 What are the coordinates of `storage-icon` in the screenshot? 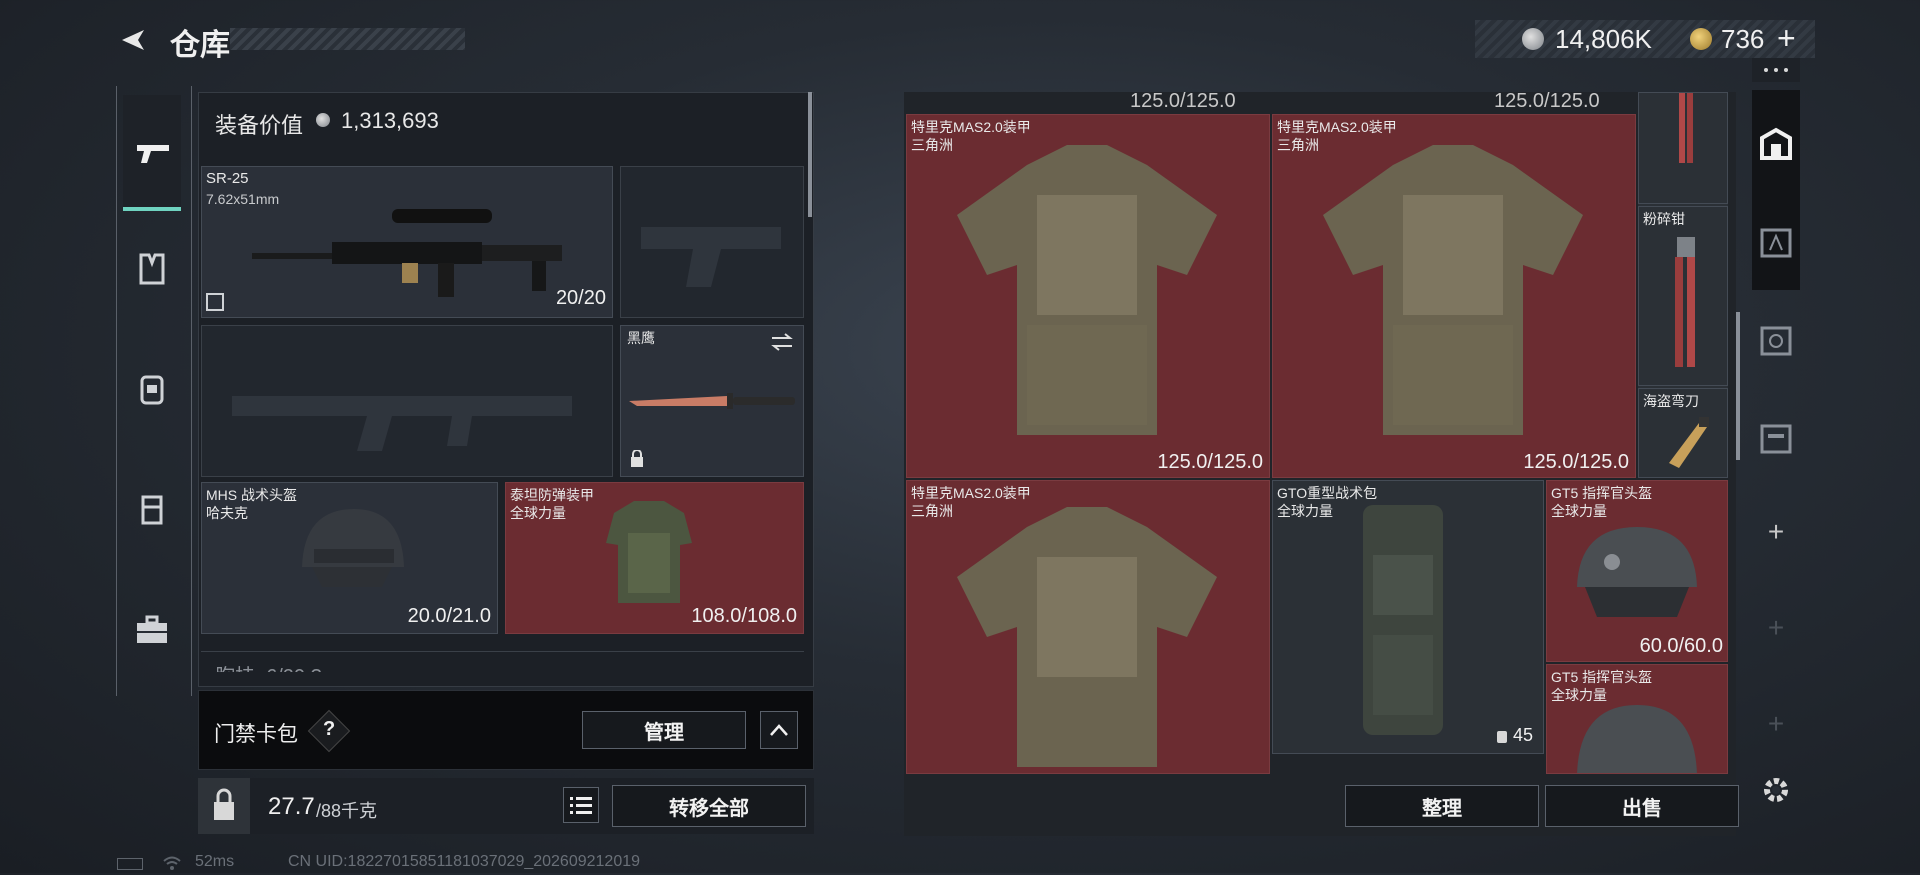 It's located at (1776, 143).